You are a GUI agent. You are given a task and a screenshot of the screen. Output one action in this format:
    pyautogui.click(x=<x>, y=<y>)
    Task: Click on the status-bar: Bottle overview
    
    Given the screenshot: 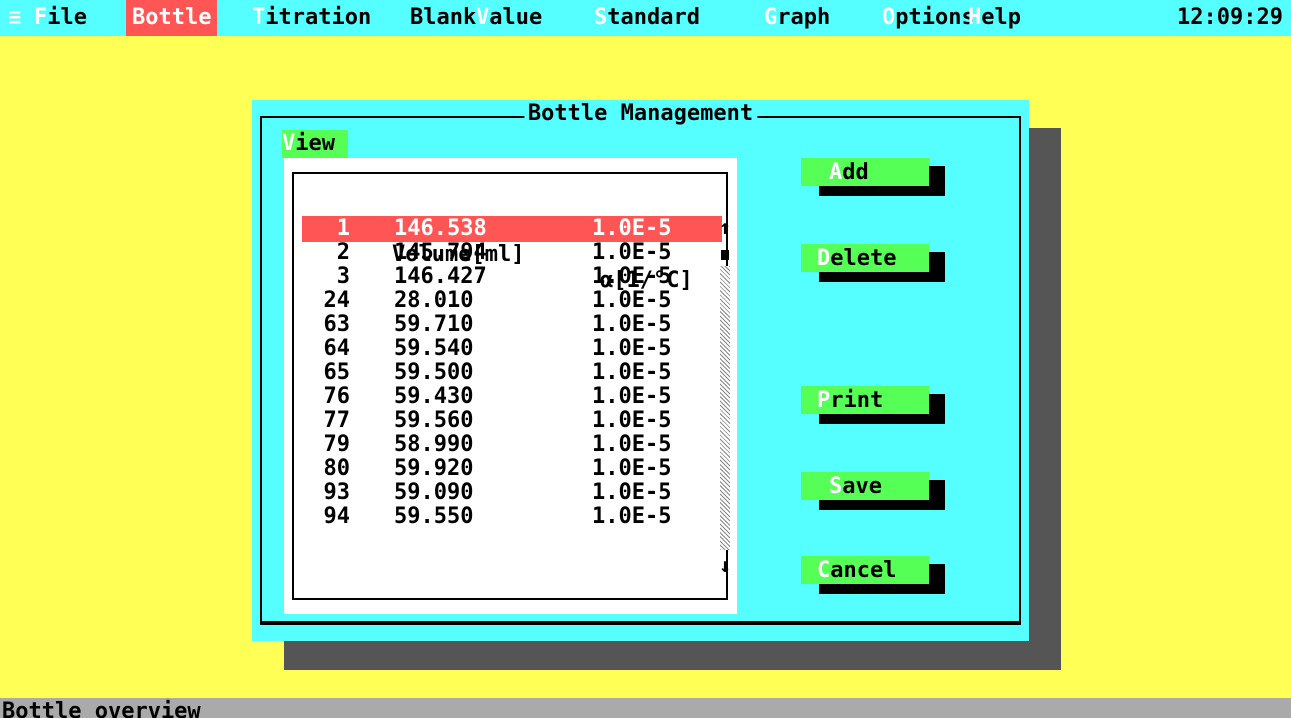 What is the action you would take?
    pyautogui.click(x=645, y=708)
    